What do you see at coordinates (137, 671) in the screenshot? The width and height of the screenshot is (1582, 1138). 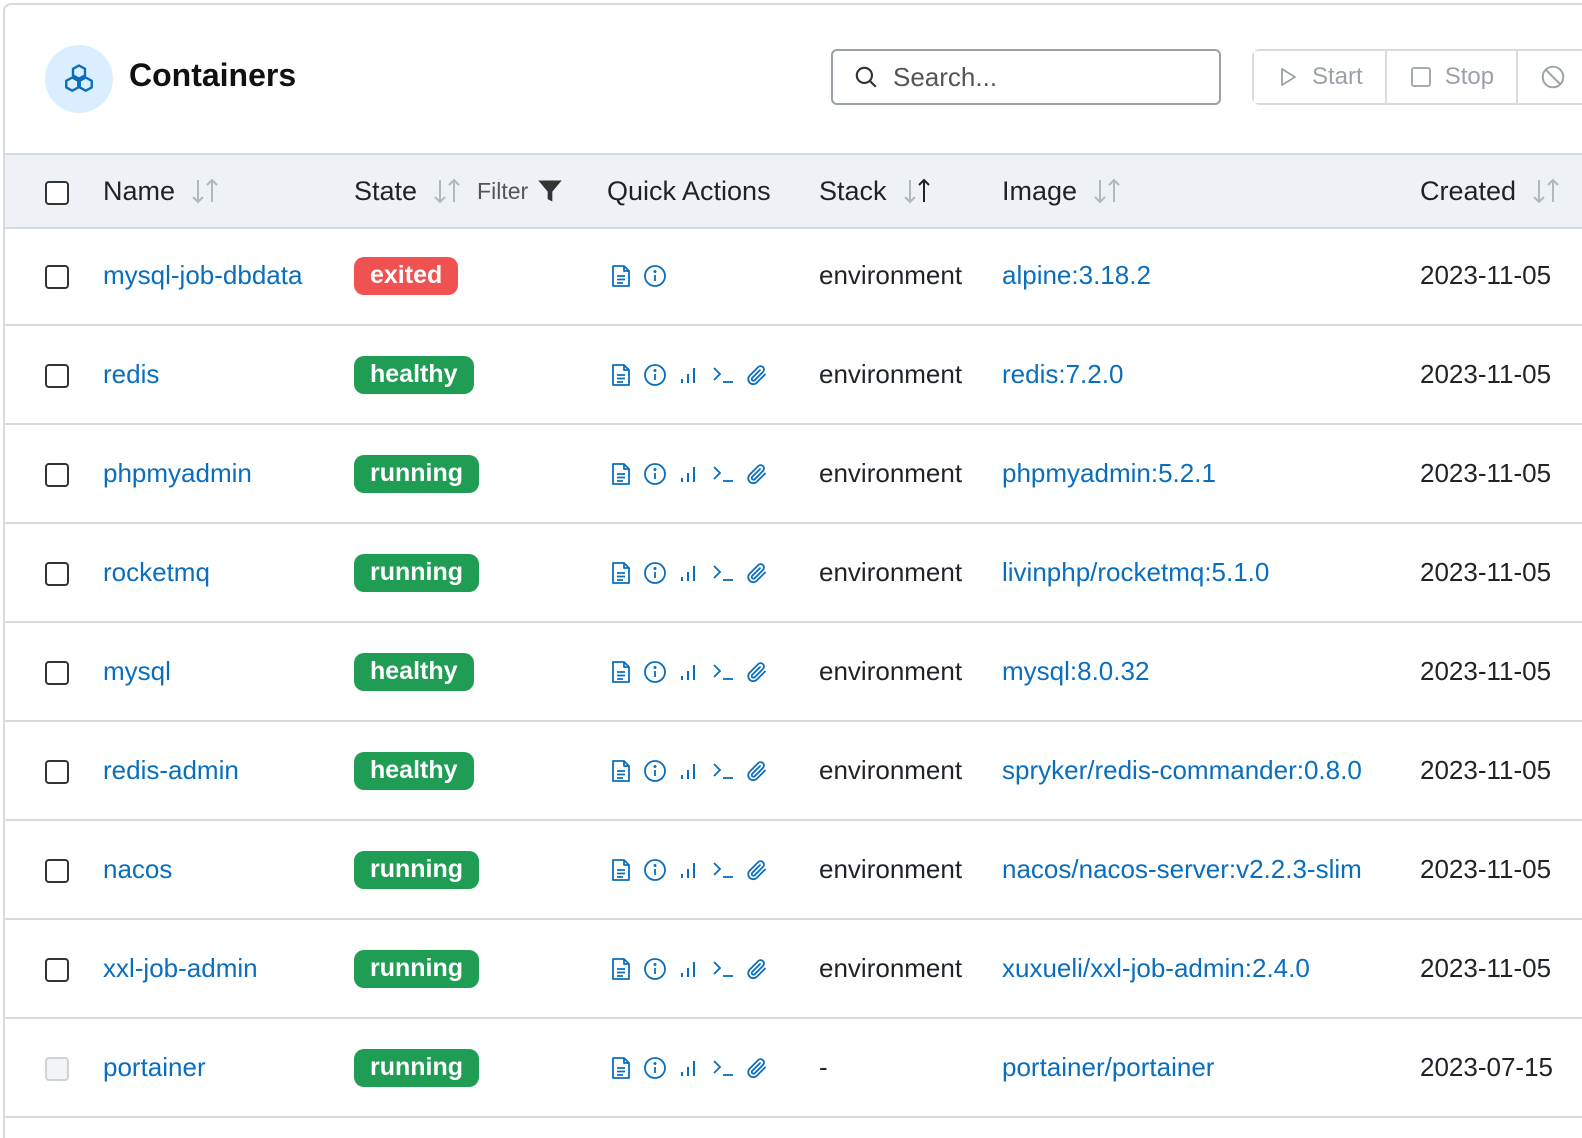 I see `container-name-link: mysql` at bounding box center [137, 671].